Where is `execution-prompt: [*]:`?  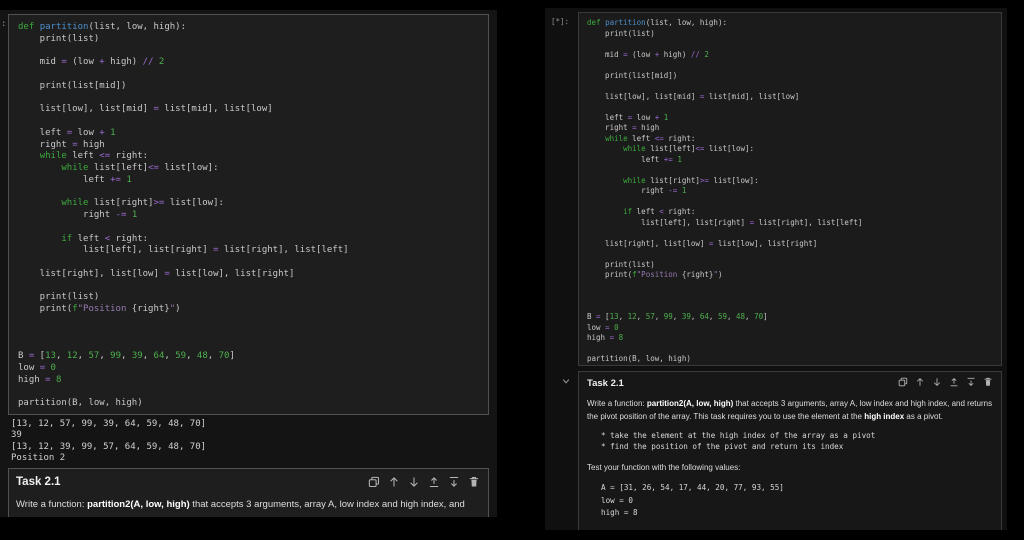
execution-prompt: [*]: is located at coordinates (560, 21).